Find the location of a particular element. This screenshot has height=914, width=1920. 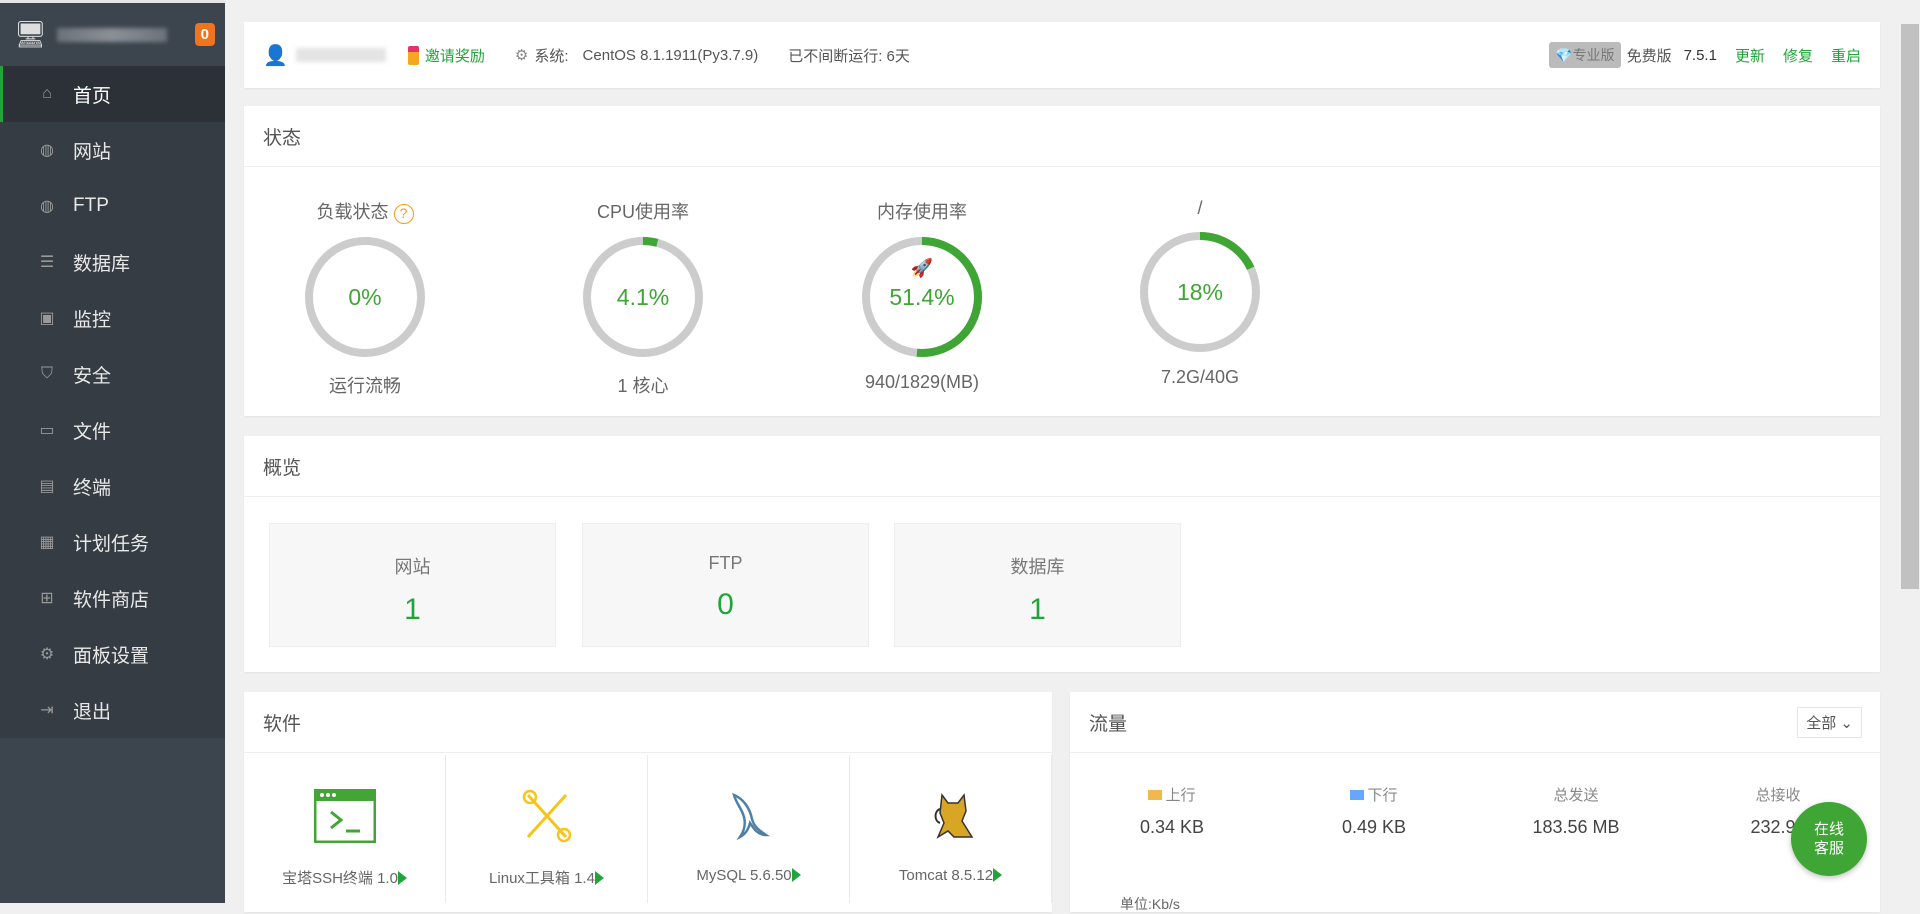

sidebar-item-label: 终端 is located at coordinates (92, 488).